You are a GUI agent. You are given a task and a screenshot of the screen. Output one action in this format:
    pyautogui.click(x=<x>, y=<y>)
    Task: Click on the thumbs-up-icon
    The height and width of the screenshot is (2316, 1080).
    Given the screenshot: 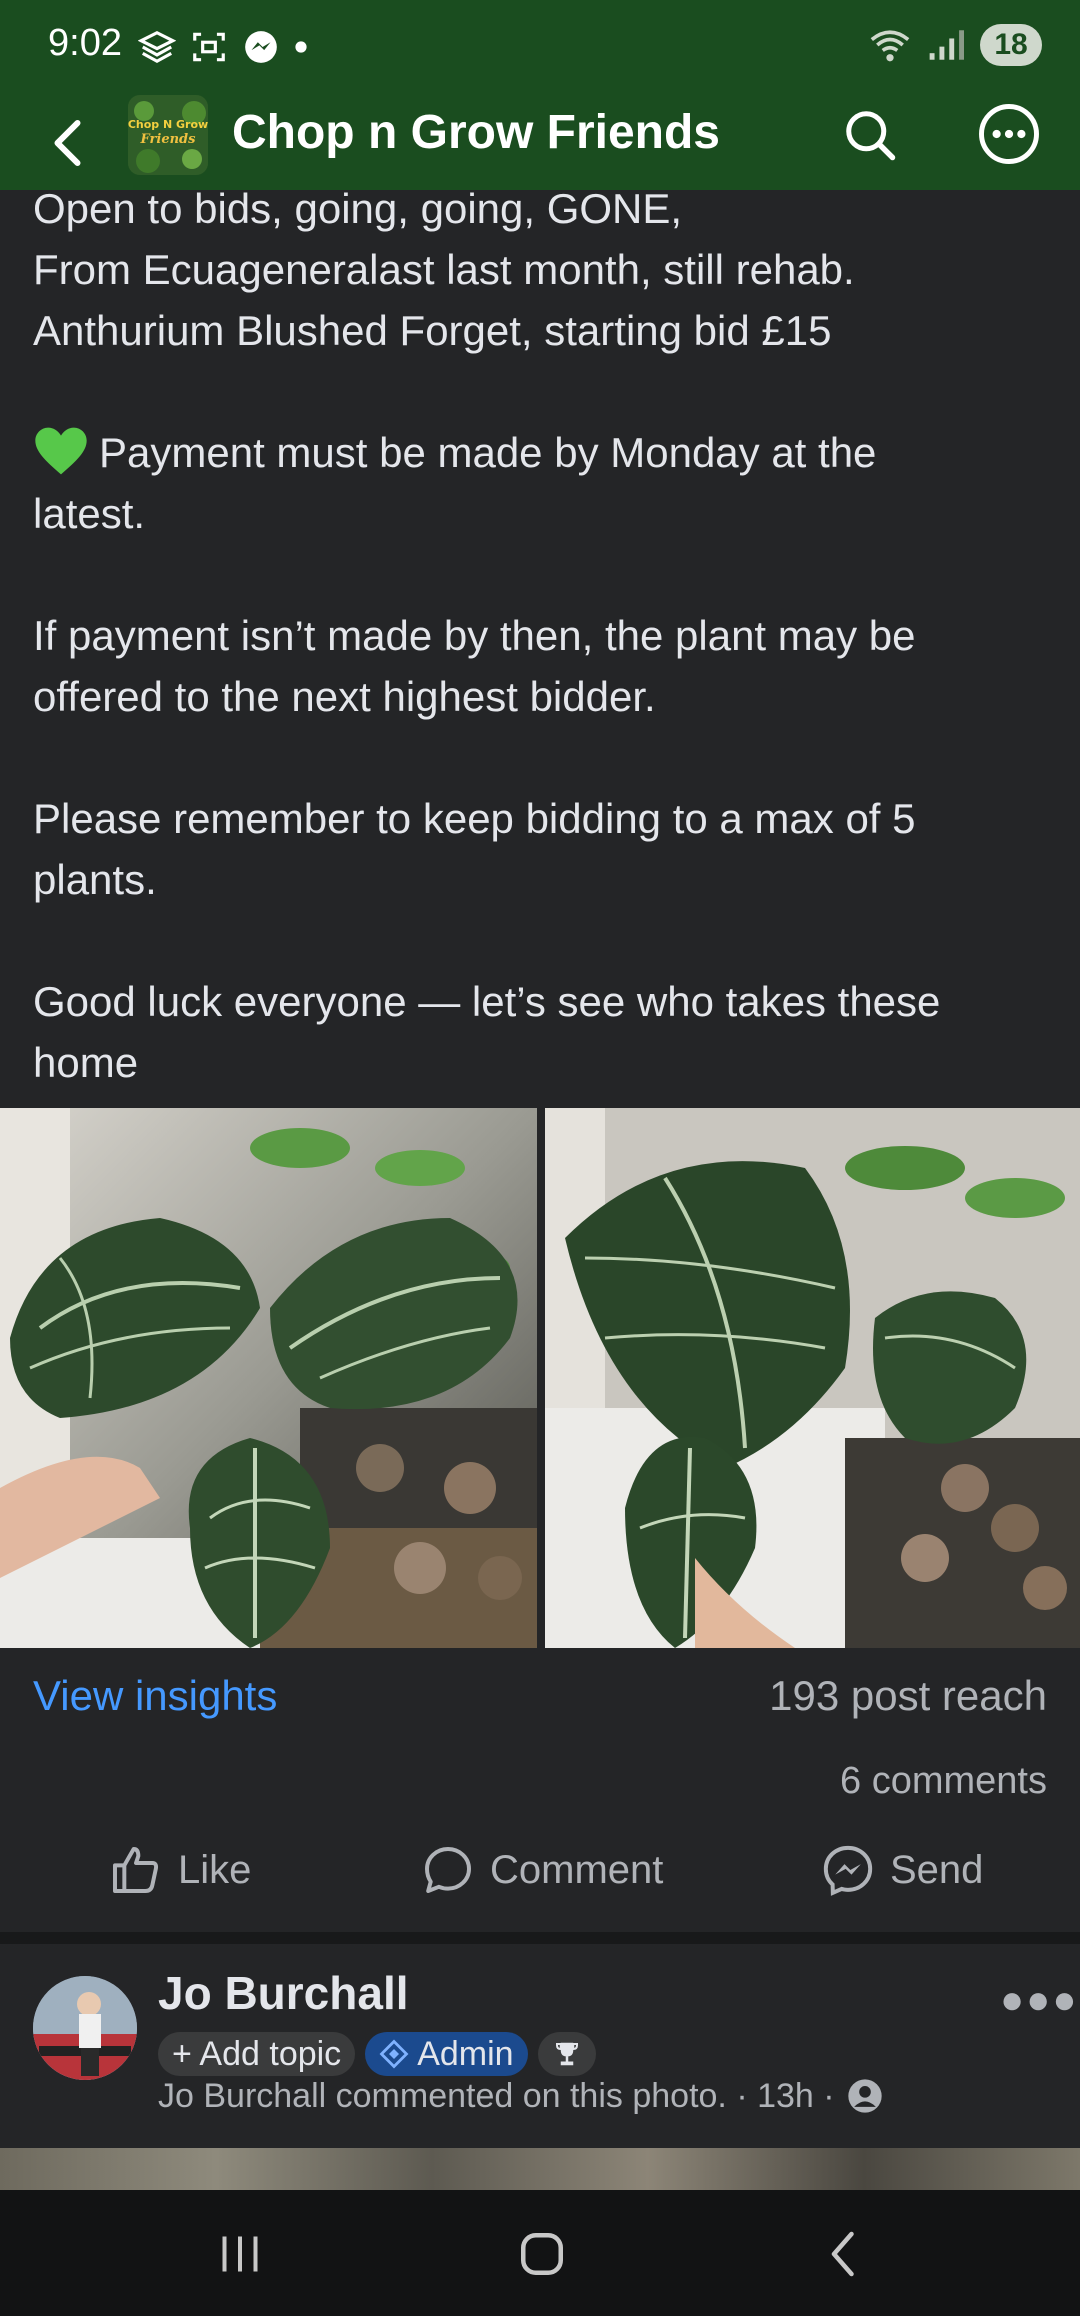 What is the action you would take?
    pyautogui.click(x=136, y=1870)
    